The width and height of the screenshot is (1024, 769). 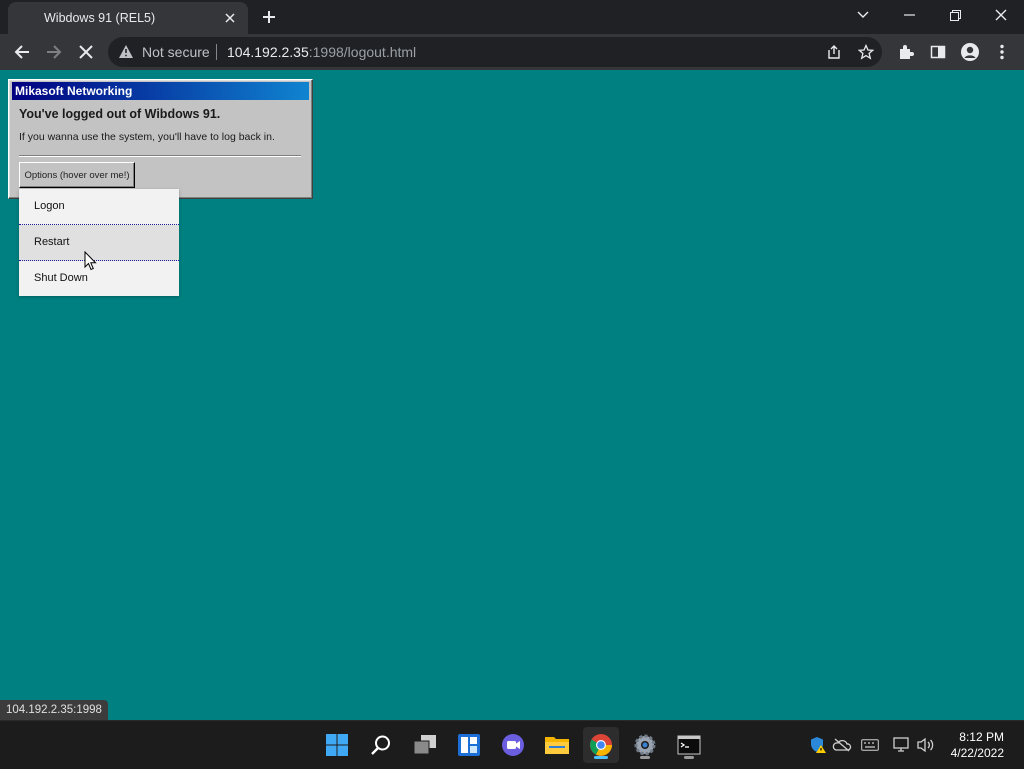 What do you see at coordinates (977, 745) in the screenshot?
I see `taskbar-clock: 8:12 PM 4/22/2022` at bounding box center [977, 745].